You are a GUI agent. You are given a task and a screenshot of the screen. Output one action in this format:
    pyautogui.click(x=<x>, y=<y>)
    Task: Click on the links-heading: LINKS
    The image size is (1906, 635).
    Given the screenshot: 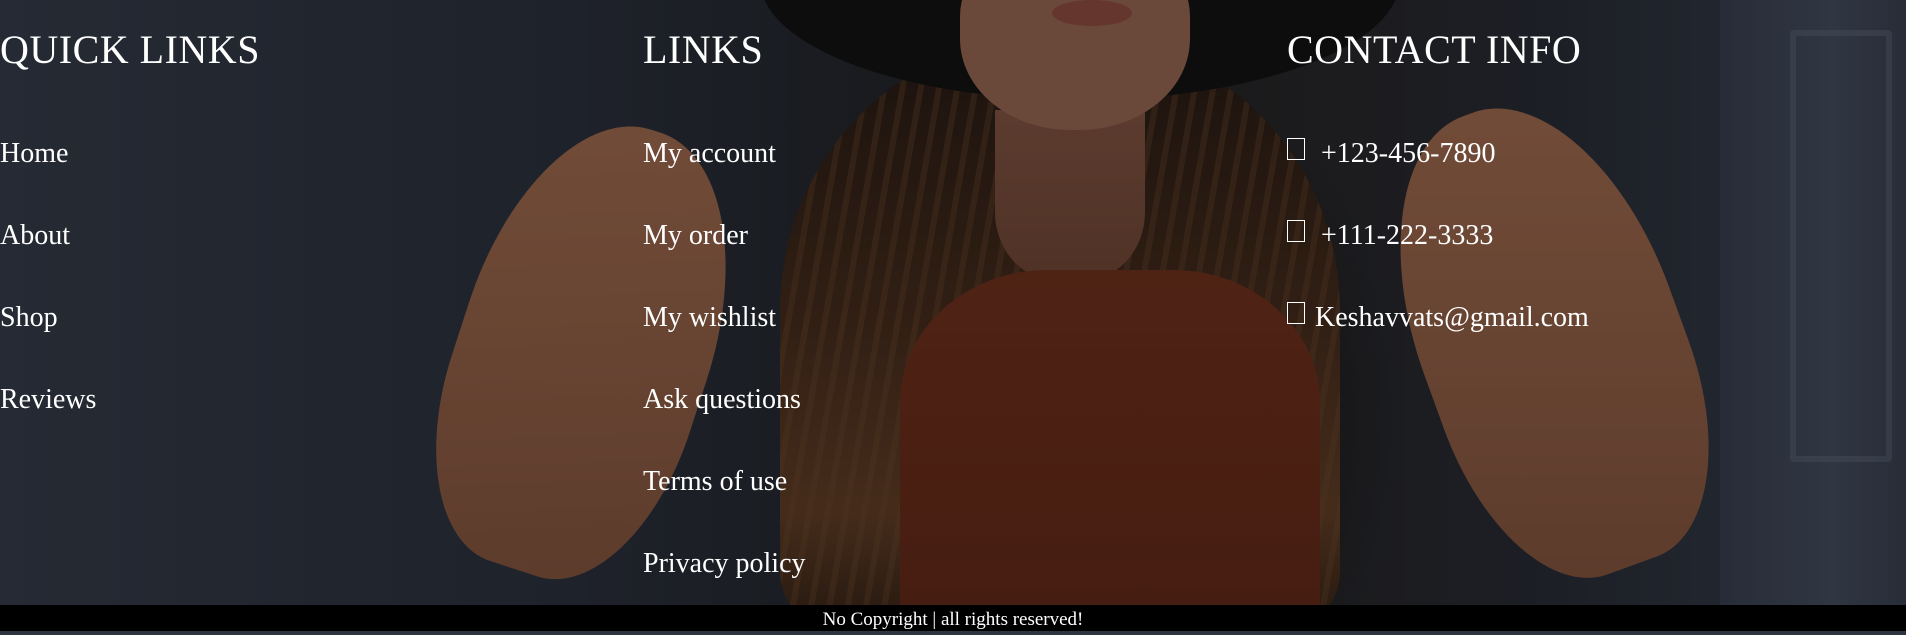 What is the action you would take?
    pyautogui.click(x=703, y=49)
    